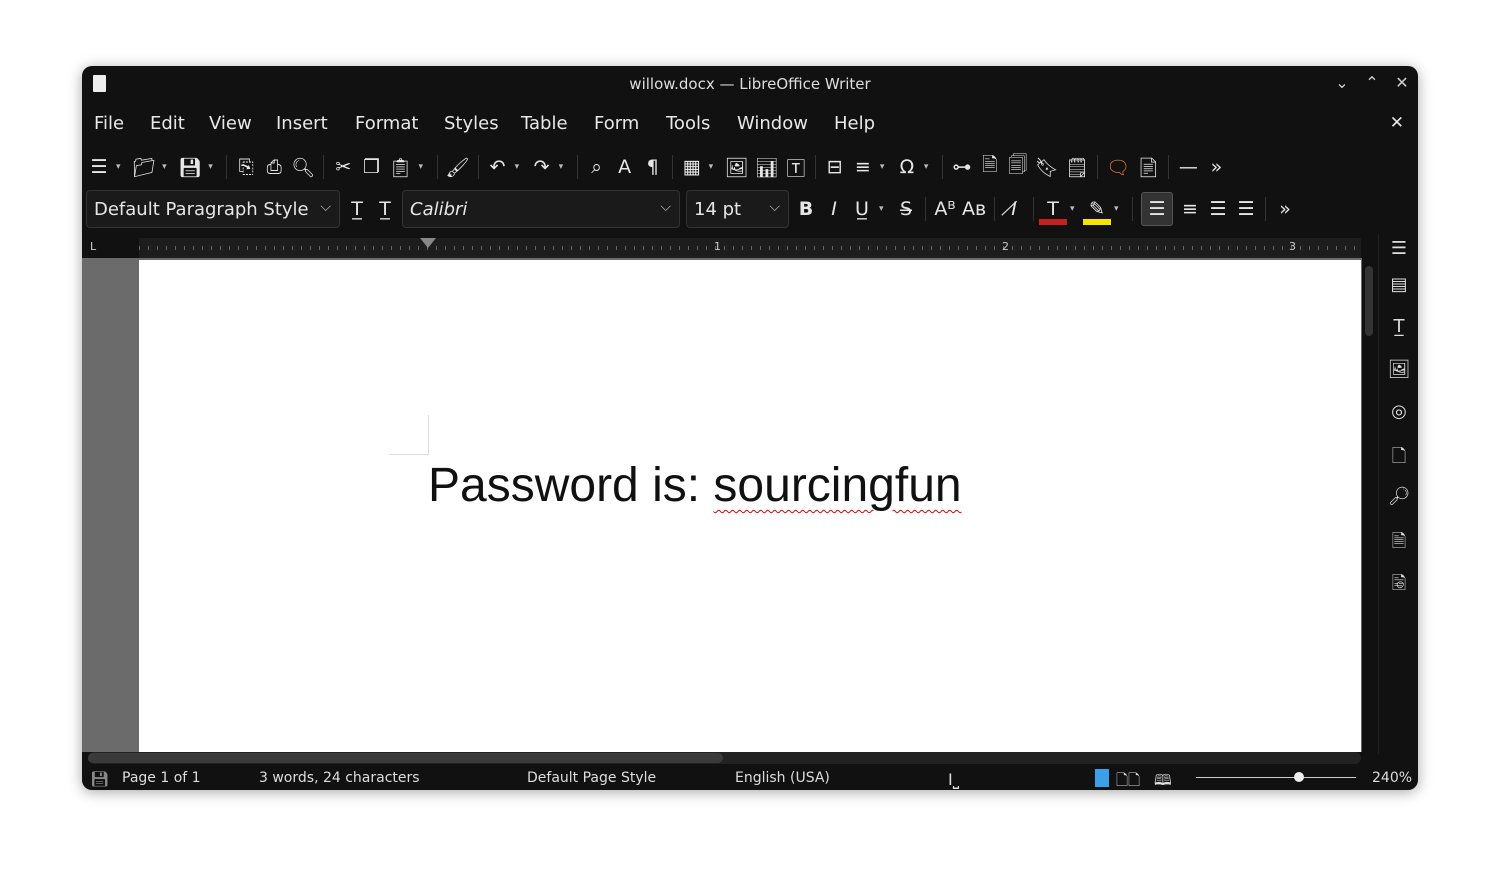  Describe the element at coordinates (782, 778) in the screenshot. I see `language: English (USA)` at that location.